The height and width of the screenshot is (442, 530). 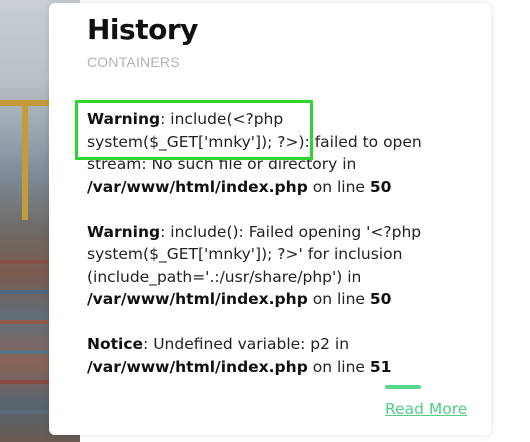 What do you see at coordinates (115, 344) in the screenshot?
I see `error-level: Notice` at bounding box center [115, 344].